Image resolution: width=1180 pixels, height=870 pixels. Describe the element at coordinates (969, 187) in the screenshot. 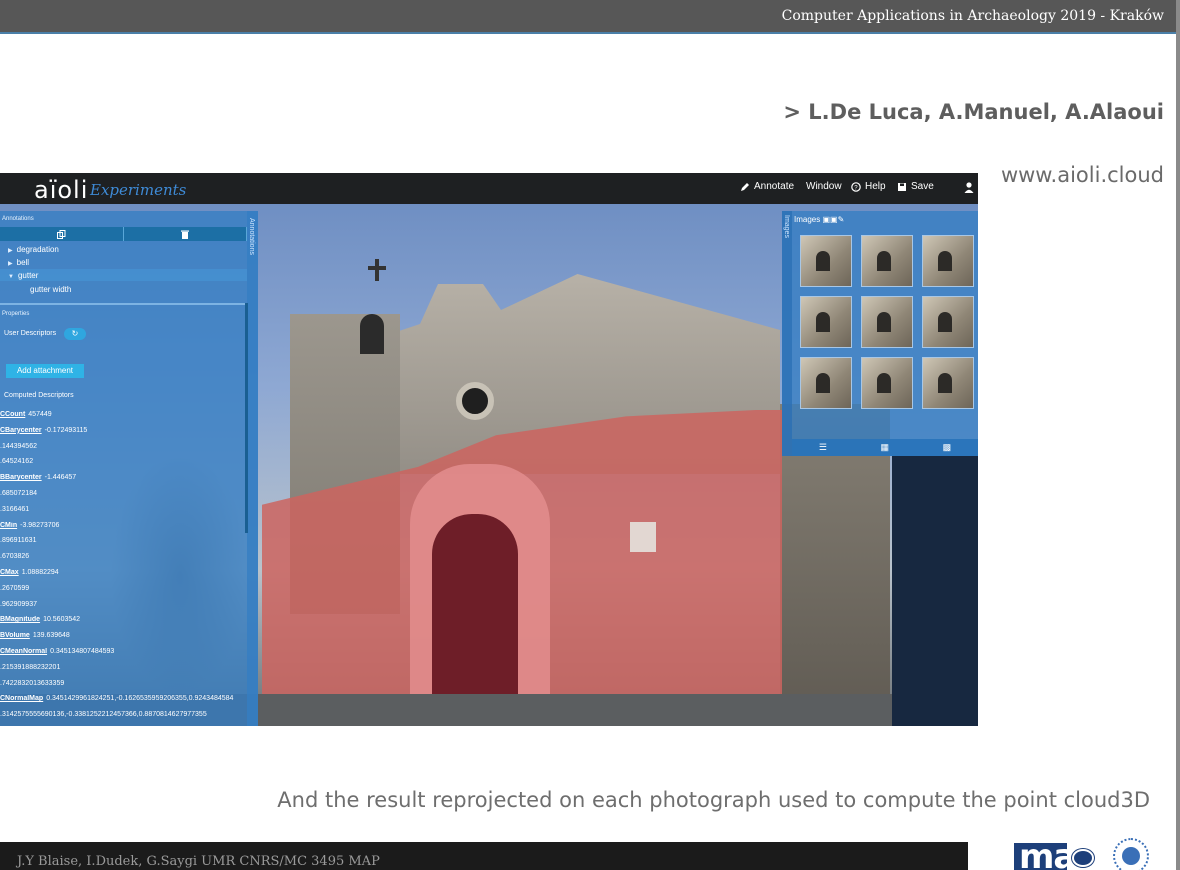

I see `user-icon` at that location.